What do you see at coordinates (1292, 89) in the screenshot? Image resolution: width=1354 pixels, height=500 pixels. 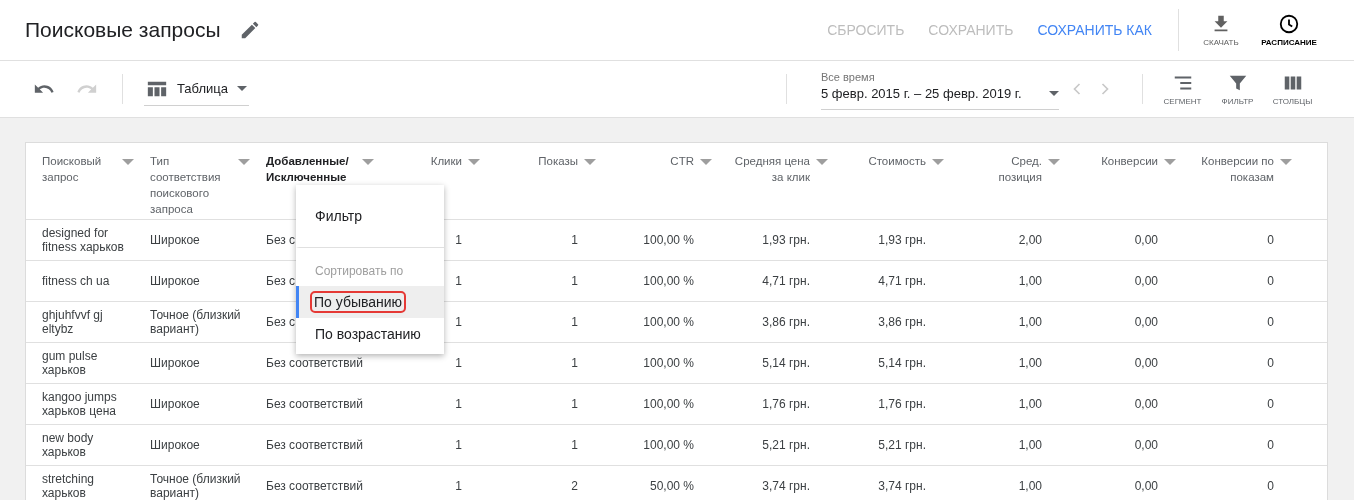 I see `toolbar-button: СТОЛБЦЫ` at bounding box center [1292, 89].